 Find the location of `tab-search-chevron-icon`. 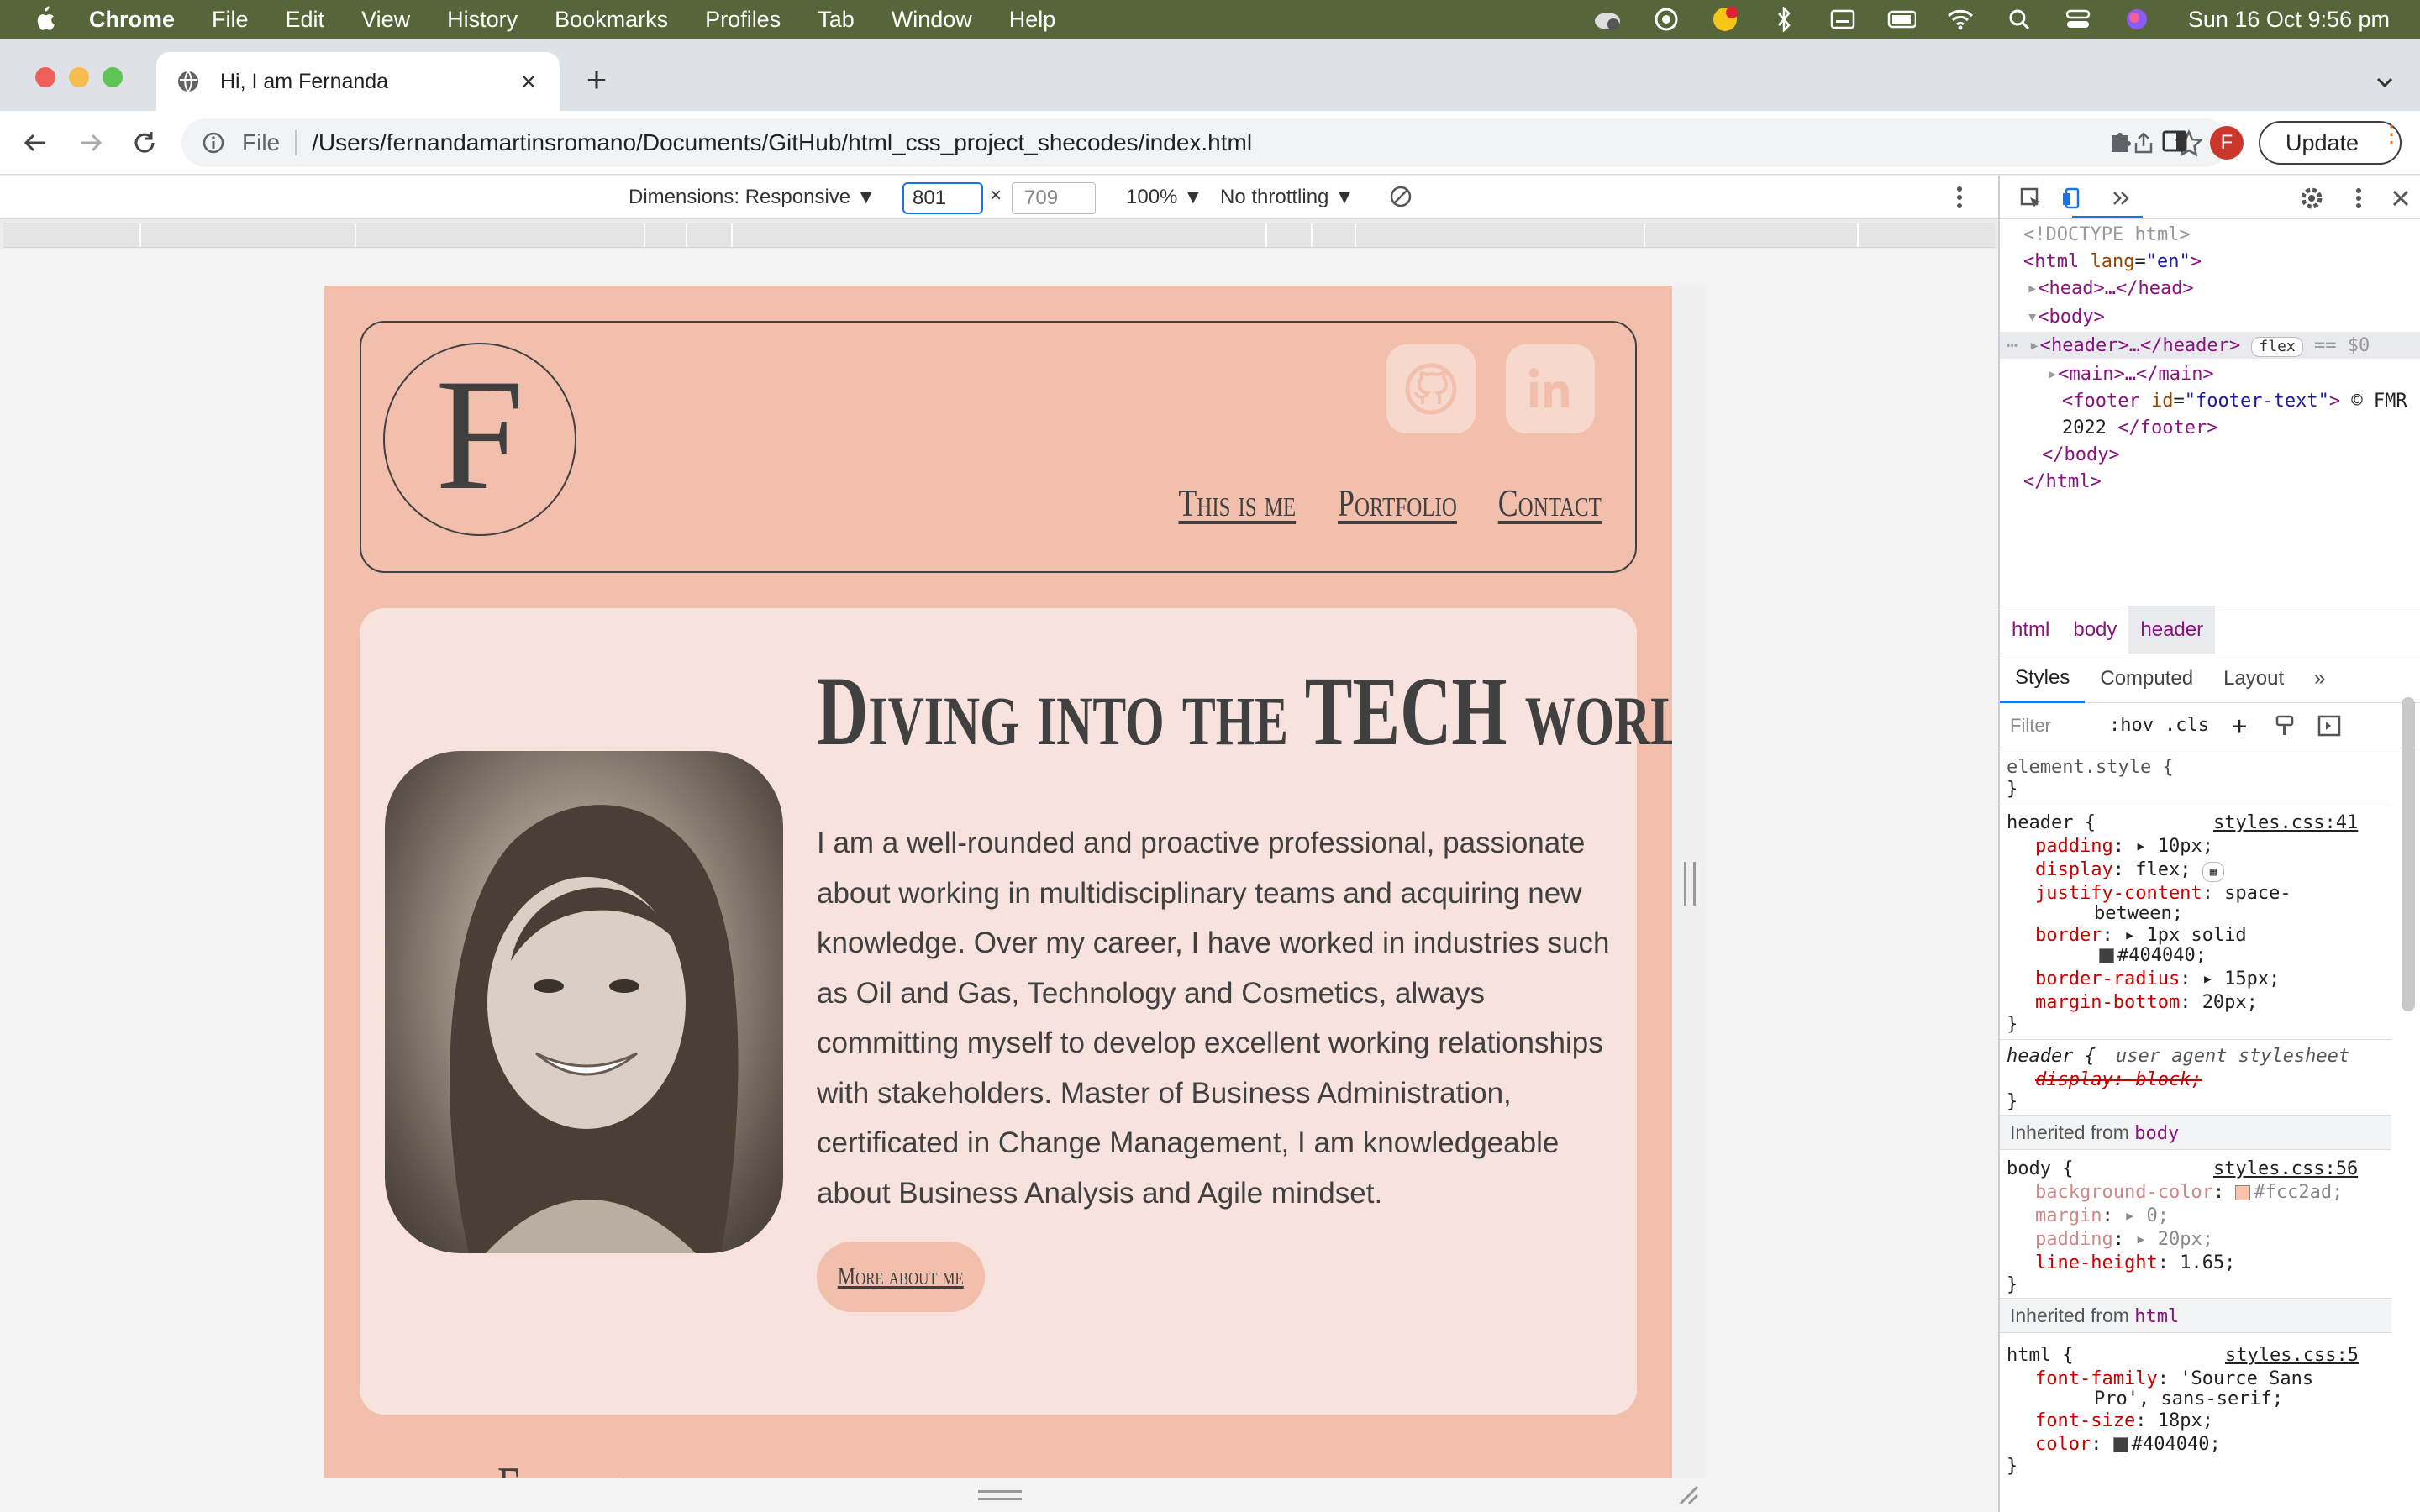

tab-search-chevron-icon is located at coordinates (2385, 82).